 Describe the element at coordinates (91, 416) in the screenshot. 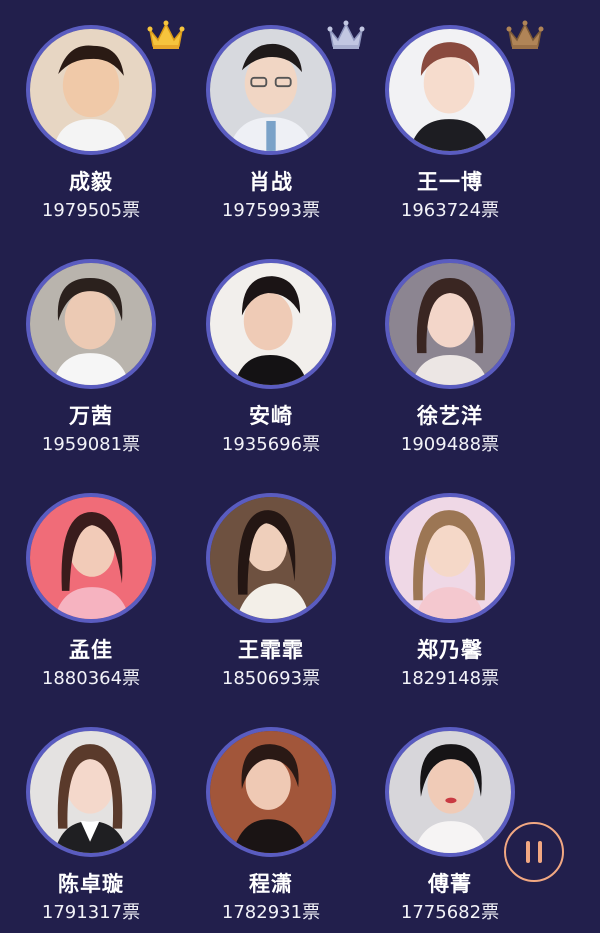

I see `contestant-name: 万茜` at that location.